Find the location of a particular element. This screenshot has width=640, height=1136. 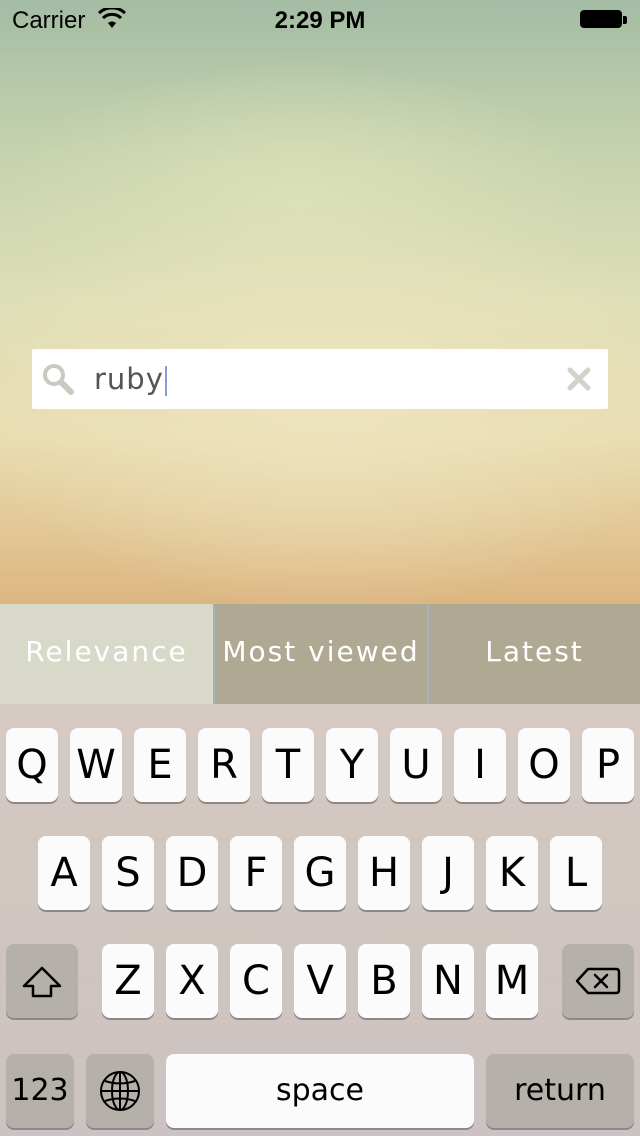

key-v: V is located at coordinates (320, 981).